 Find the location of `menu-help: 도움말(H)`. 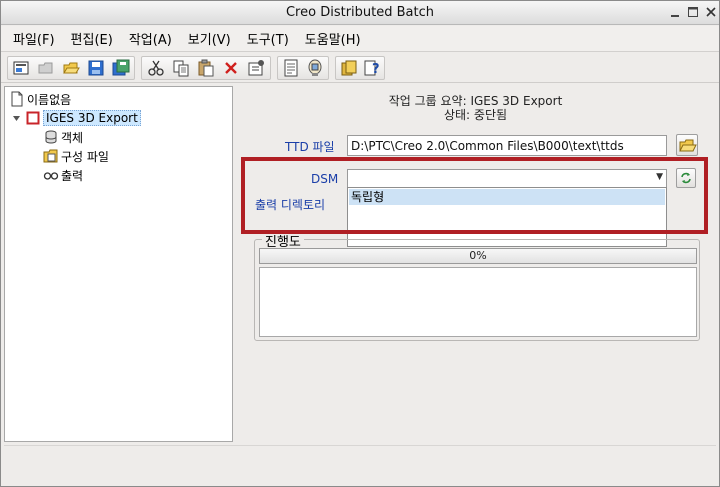

menu-help: 도움말(H) is located at coordinates (333, 38).